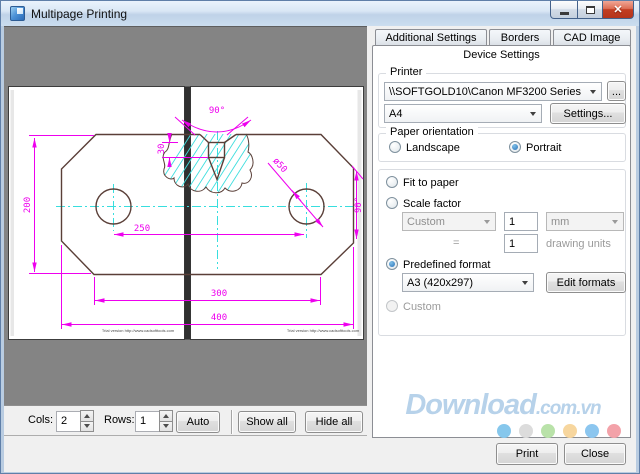  What do you see at coordinates (12, 213) in the screenshot?
I see `page-margin-strip` at bounding box center [12, 213].